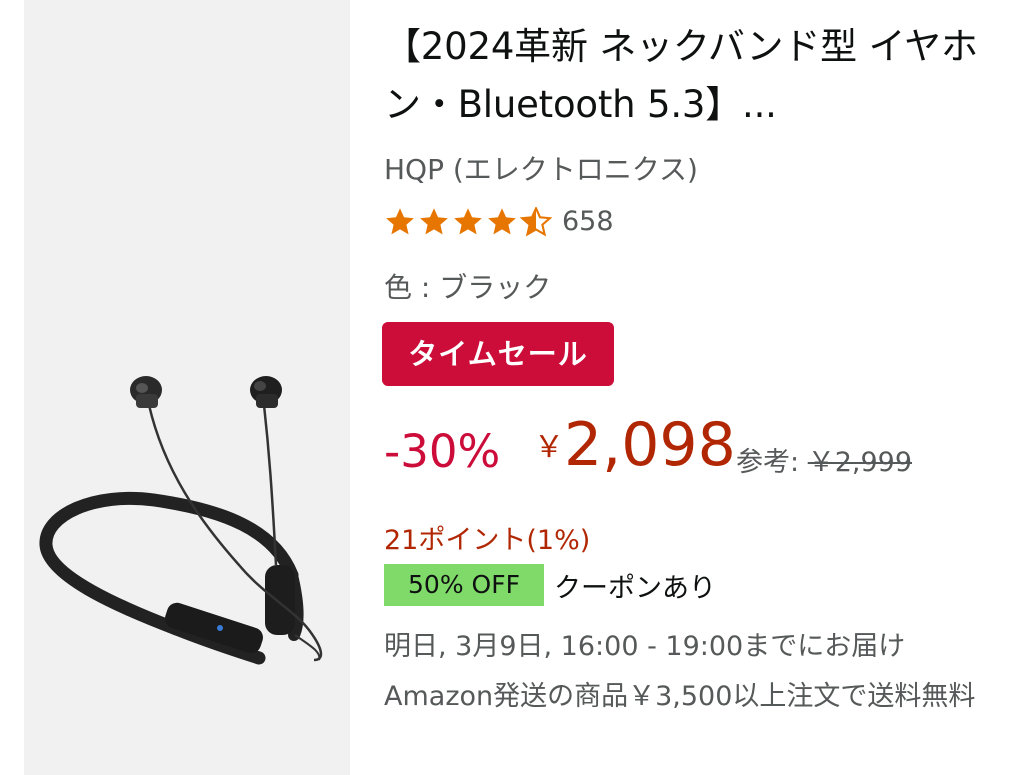 The image size is (1024, 775). I want to click on price-row: -30% ￥ 2,098 参考: ￥2,999, so click(694, 450).